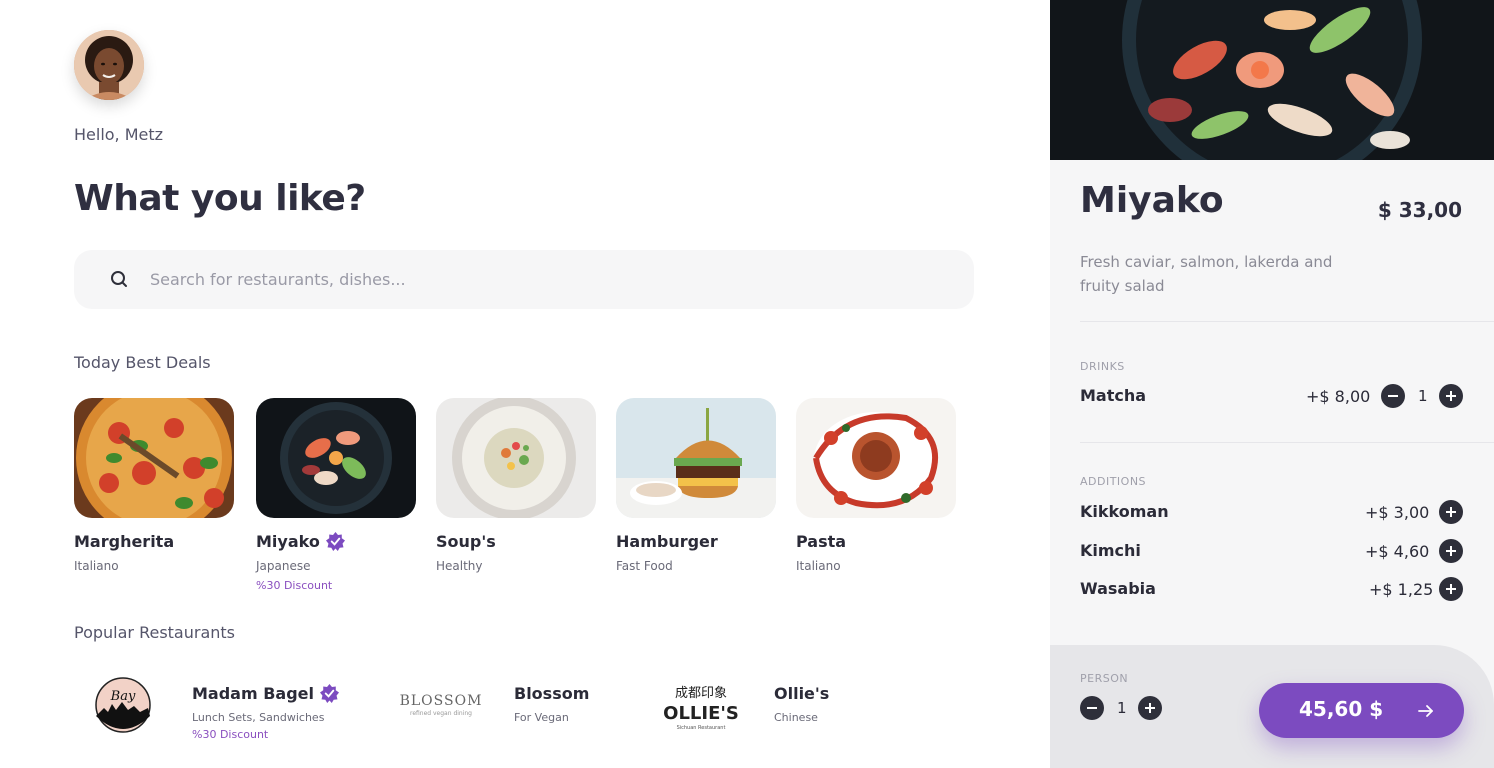 This screenshot has height=768, width=1494. Describe the element at coordinates (230, 734) in the screenshot. I see `restaurant-discount: %30 Discount` at that location.